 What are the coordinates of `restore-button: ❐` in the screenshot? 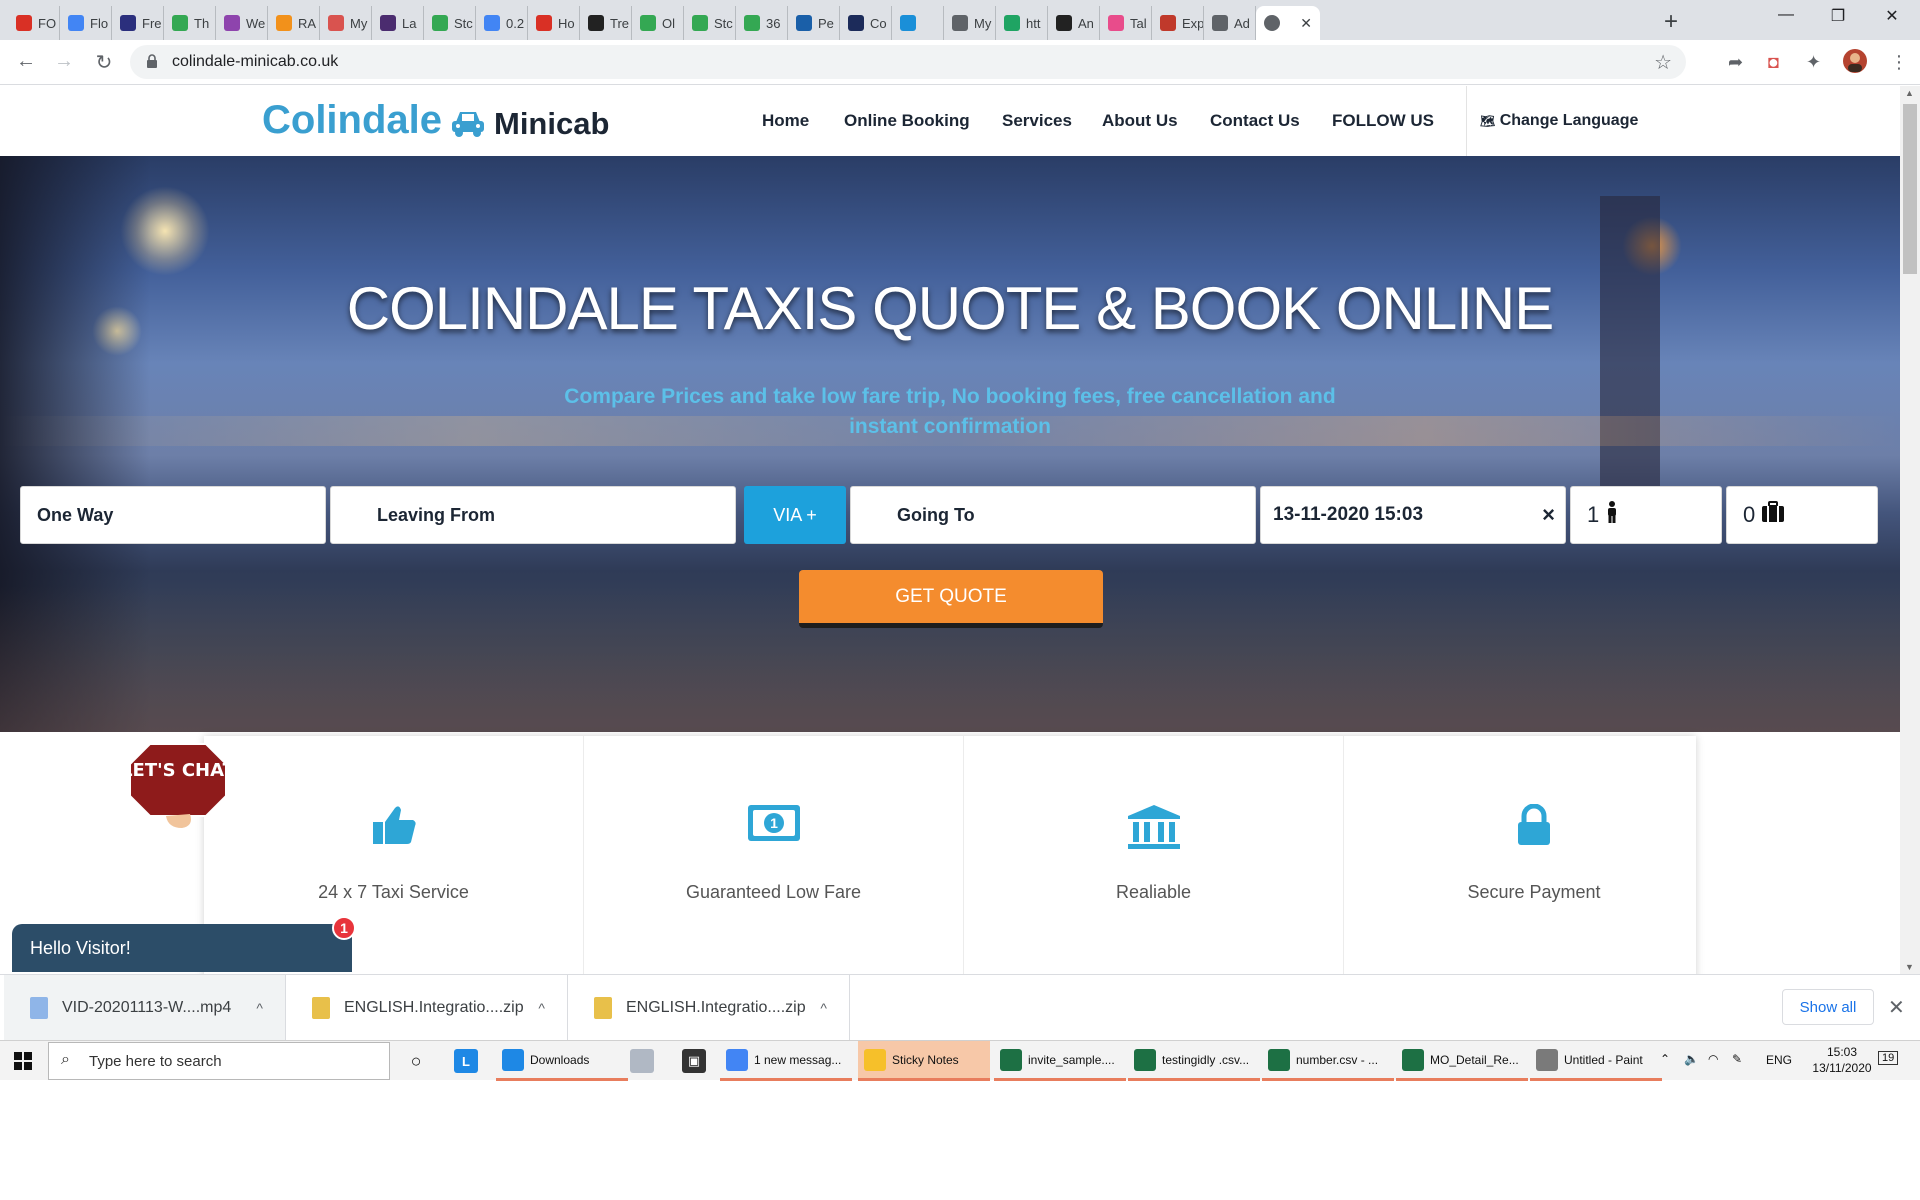 It's located at (1838, 16).